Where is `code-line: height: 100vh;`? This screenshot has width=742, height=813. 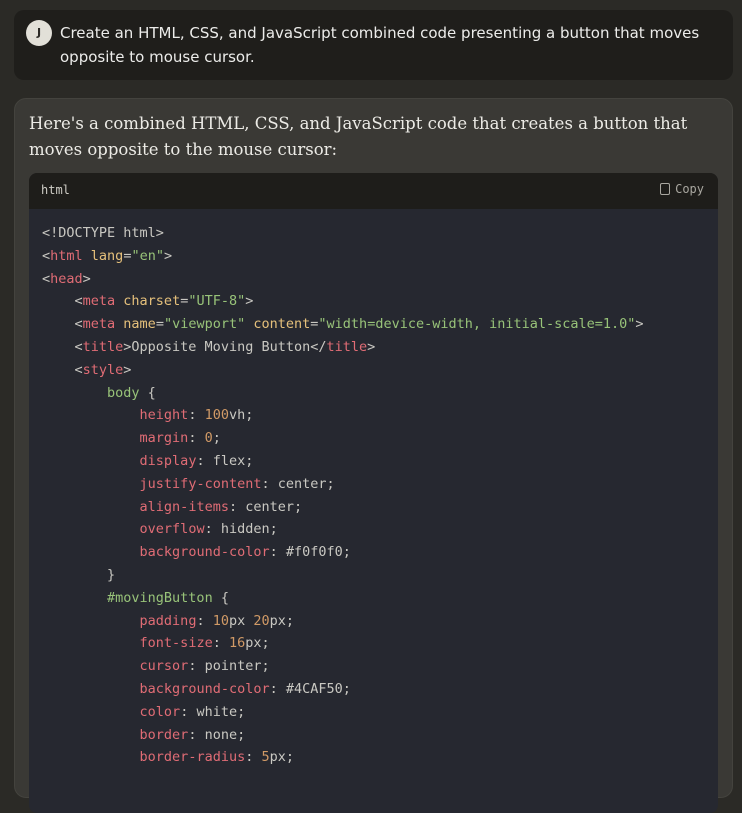 code-line: height: 100vh; is located at coordinates (373, 415).